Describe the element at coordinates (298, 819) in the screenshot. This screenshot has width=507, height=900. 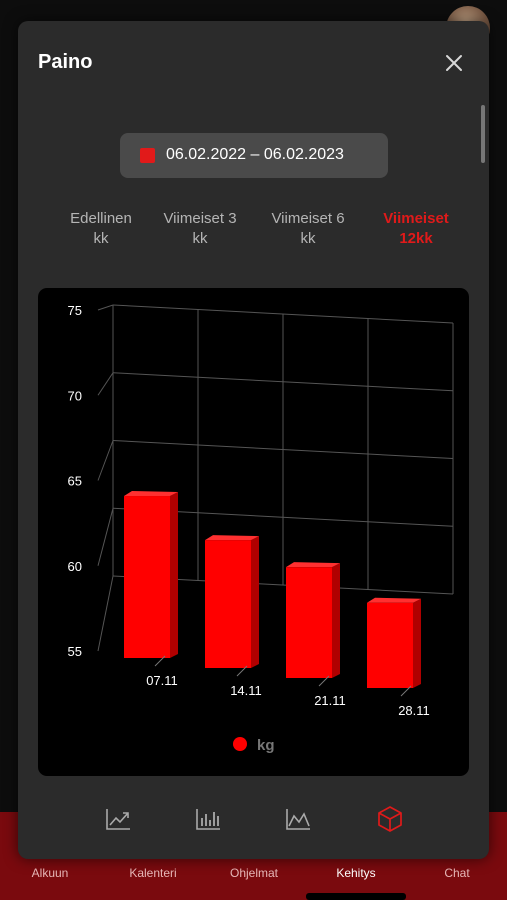
I see `area-chart-icon` at that location.